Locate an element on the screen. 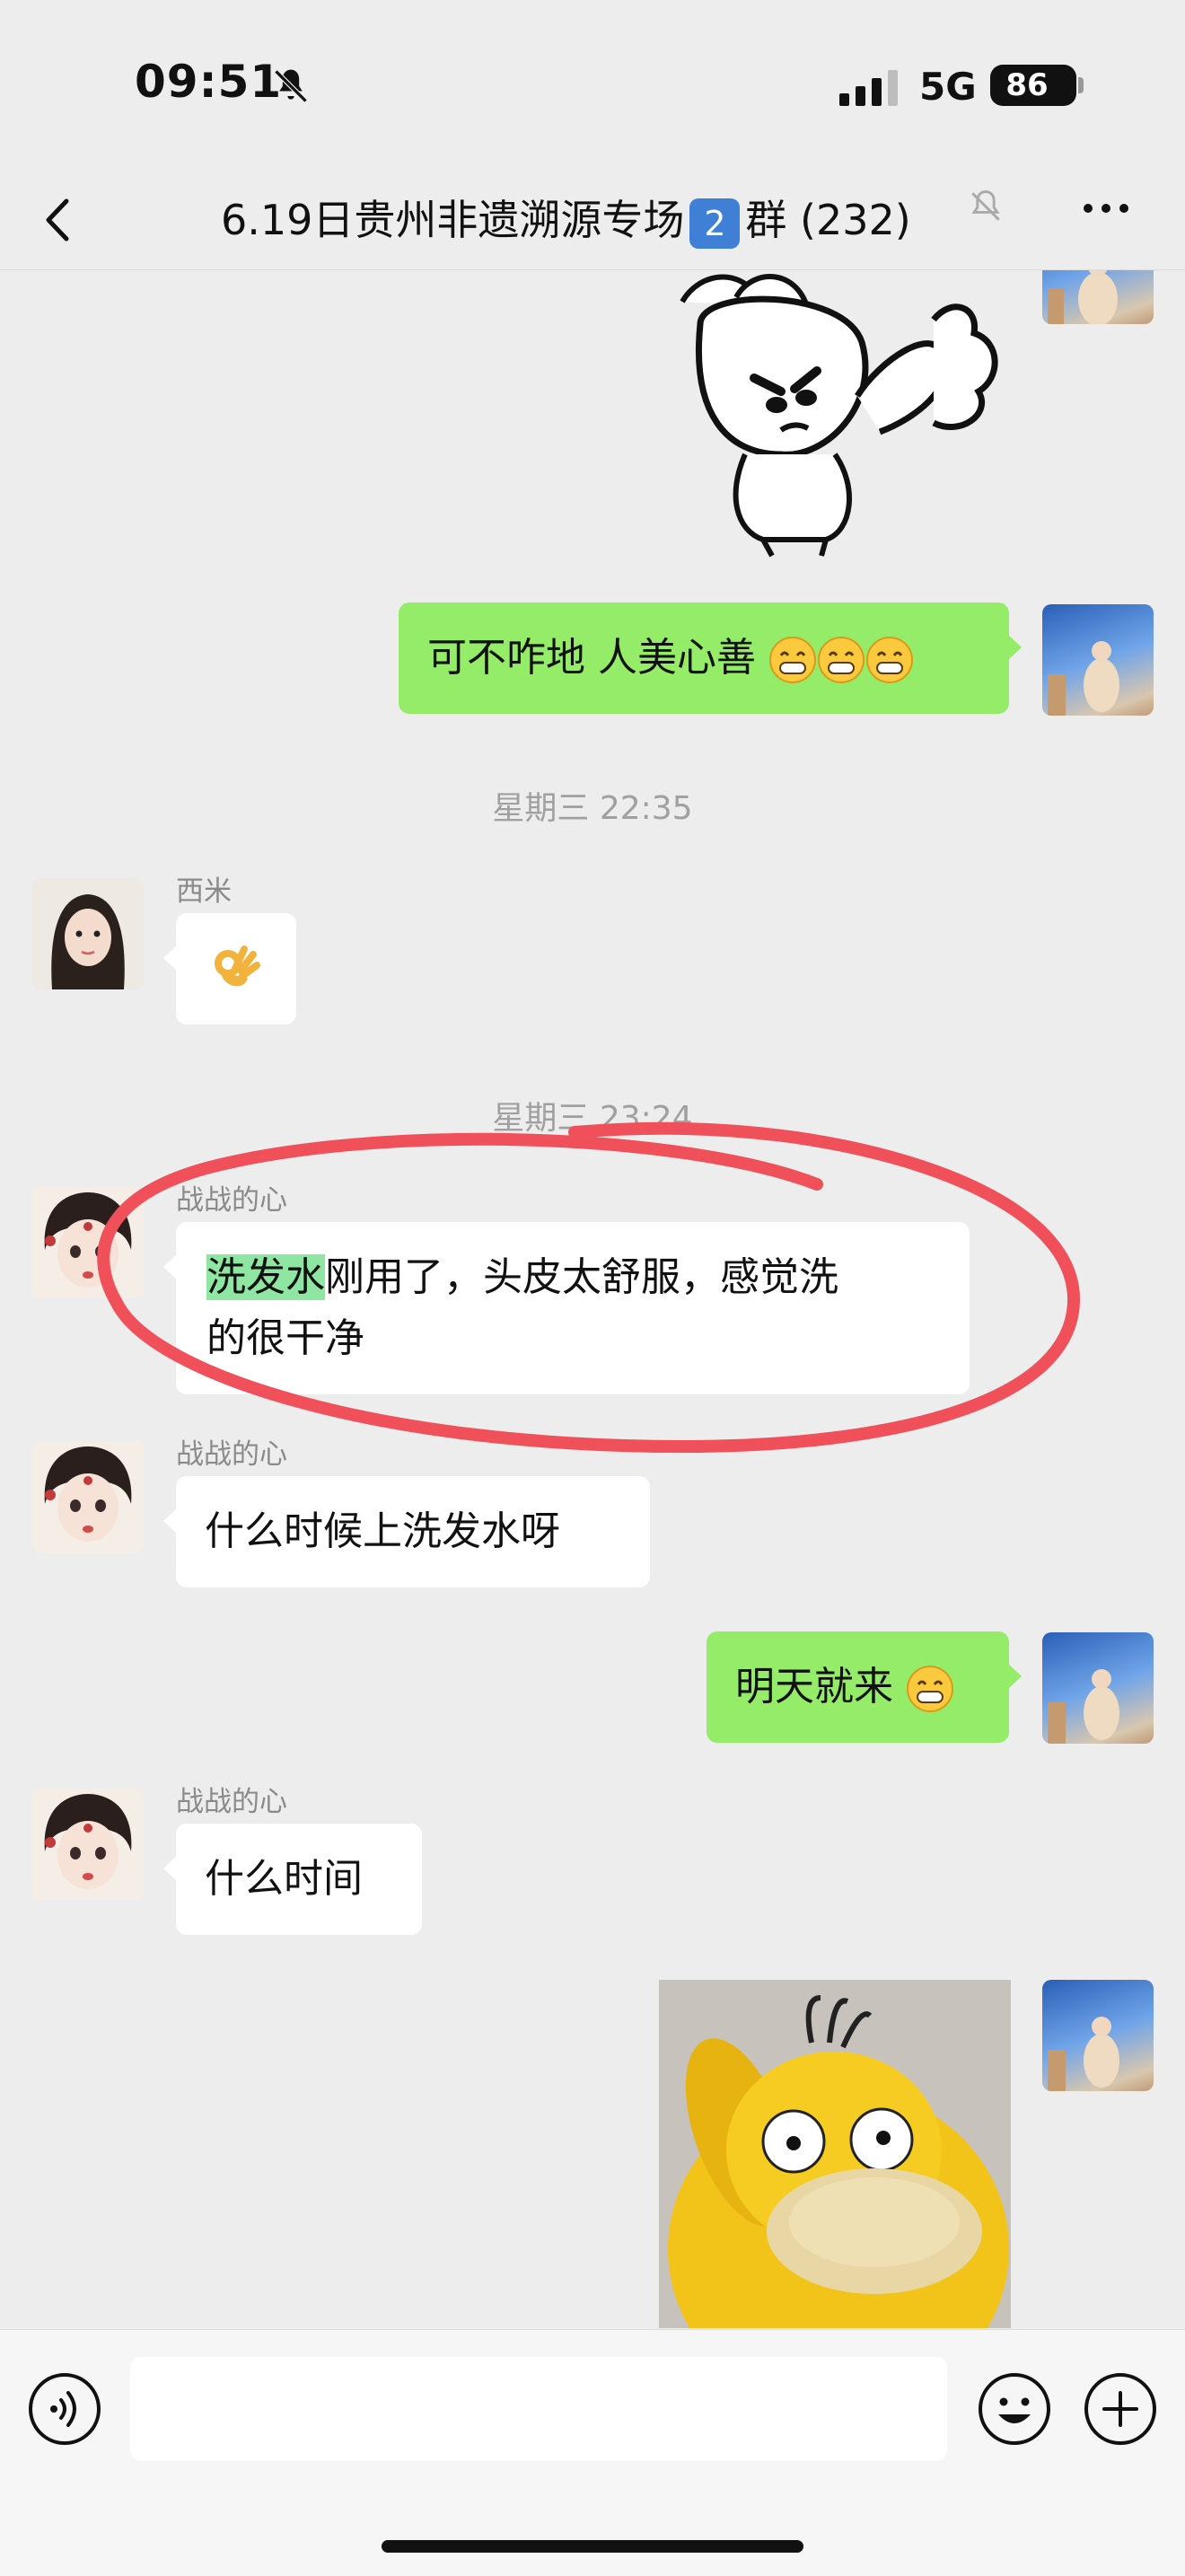 The image size is (1185, 2576). message-bubble-incoming is located at coordinates (229, 968).